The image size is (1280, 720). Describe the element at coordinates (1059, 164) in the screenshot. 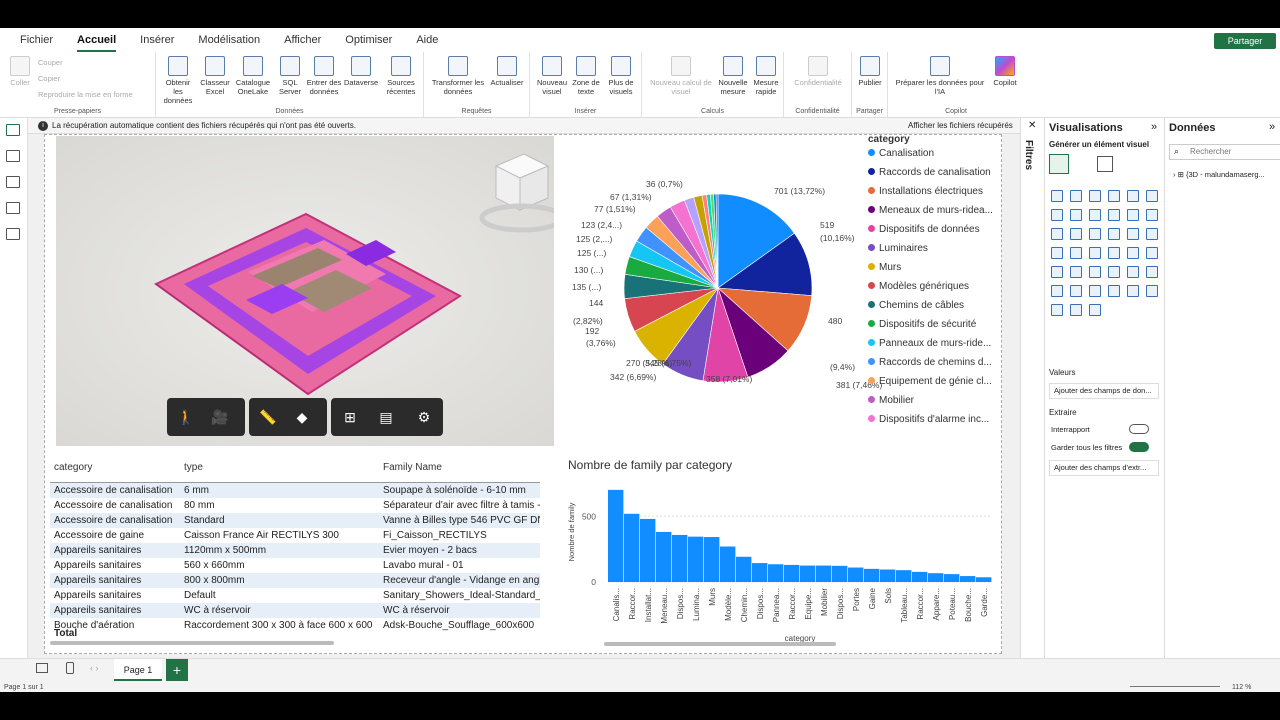

I see `build-visual-icon` at that location.